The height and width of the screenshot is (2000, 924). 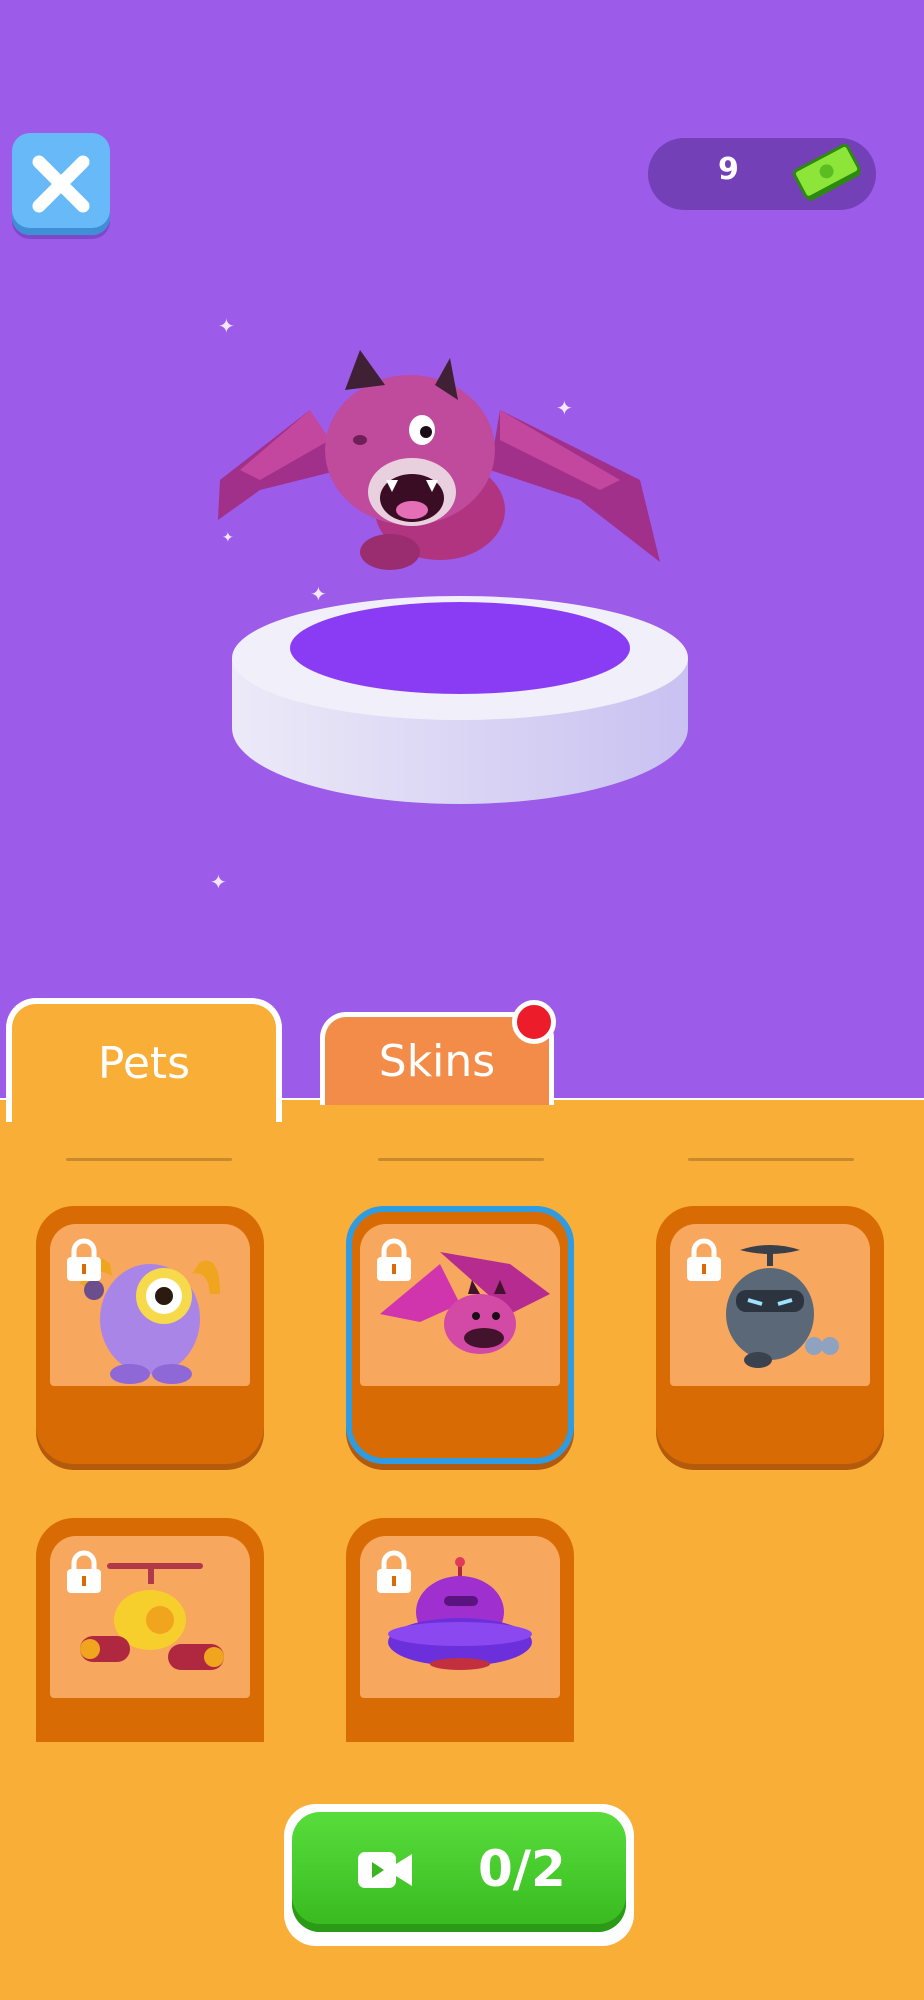 I want to click on dragon-pet-preview, so click(x=439, y=460).